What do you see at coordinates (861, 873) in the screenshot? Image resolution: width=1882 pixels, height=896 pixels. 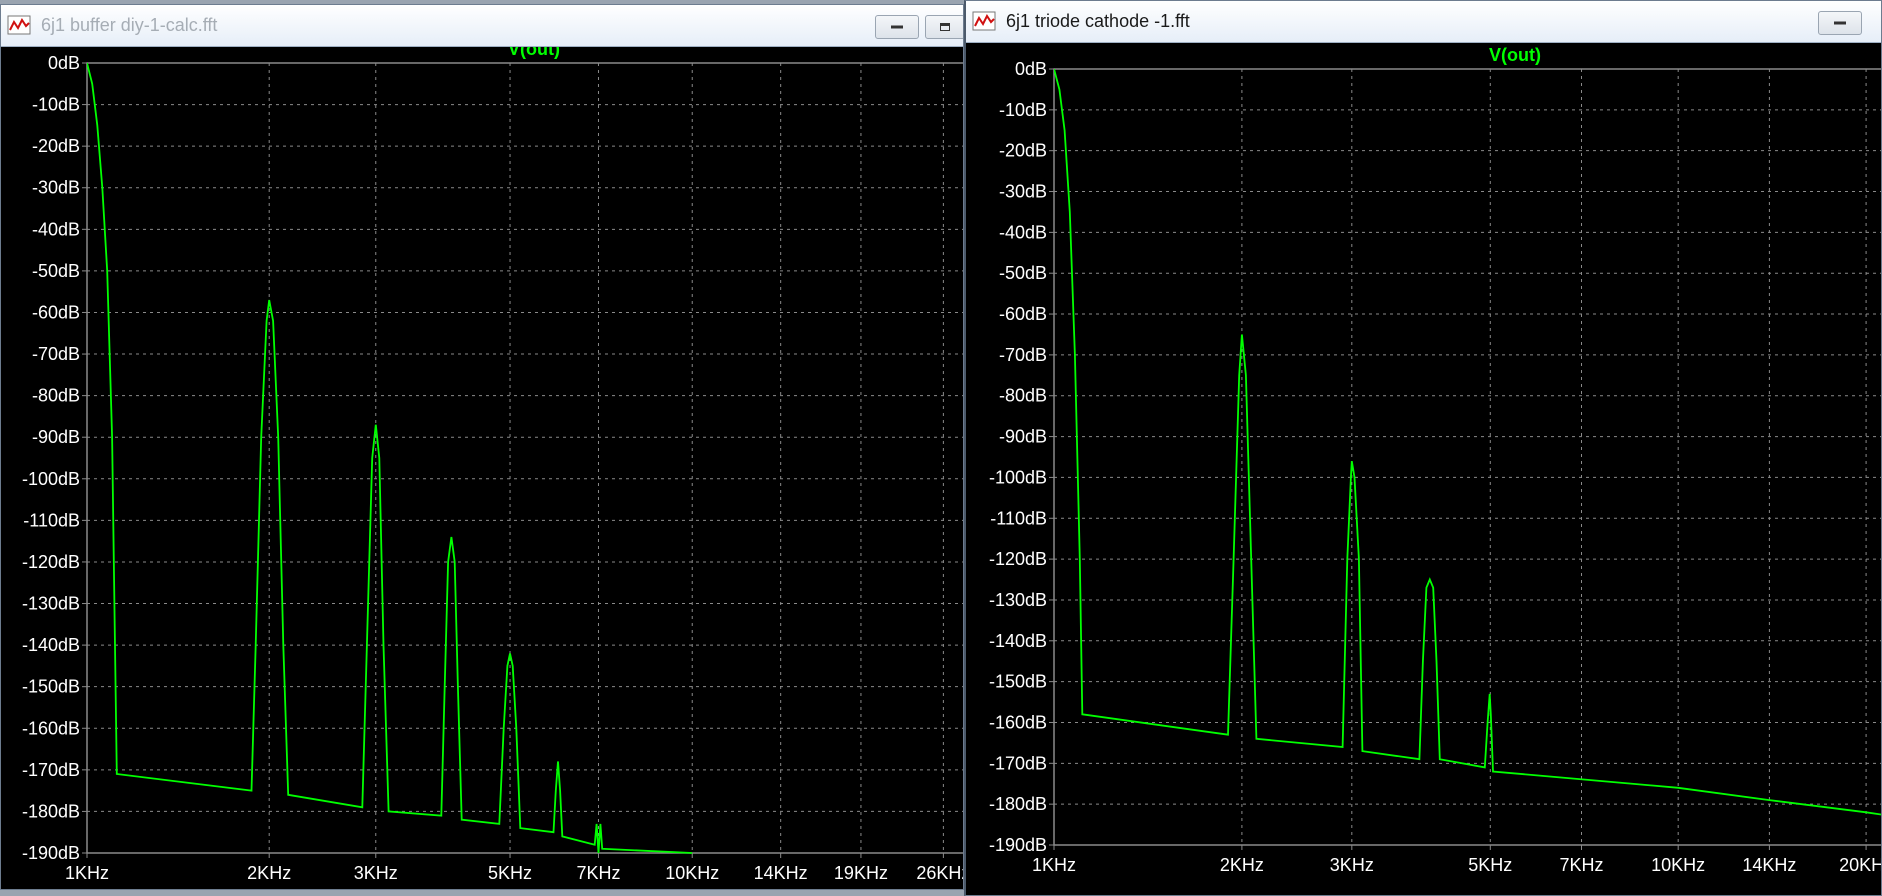 I see `x-tick-label: 19KHz` at bounding box center [861, 873].